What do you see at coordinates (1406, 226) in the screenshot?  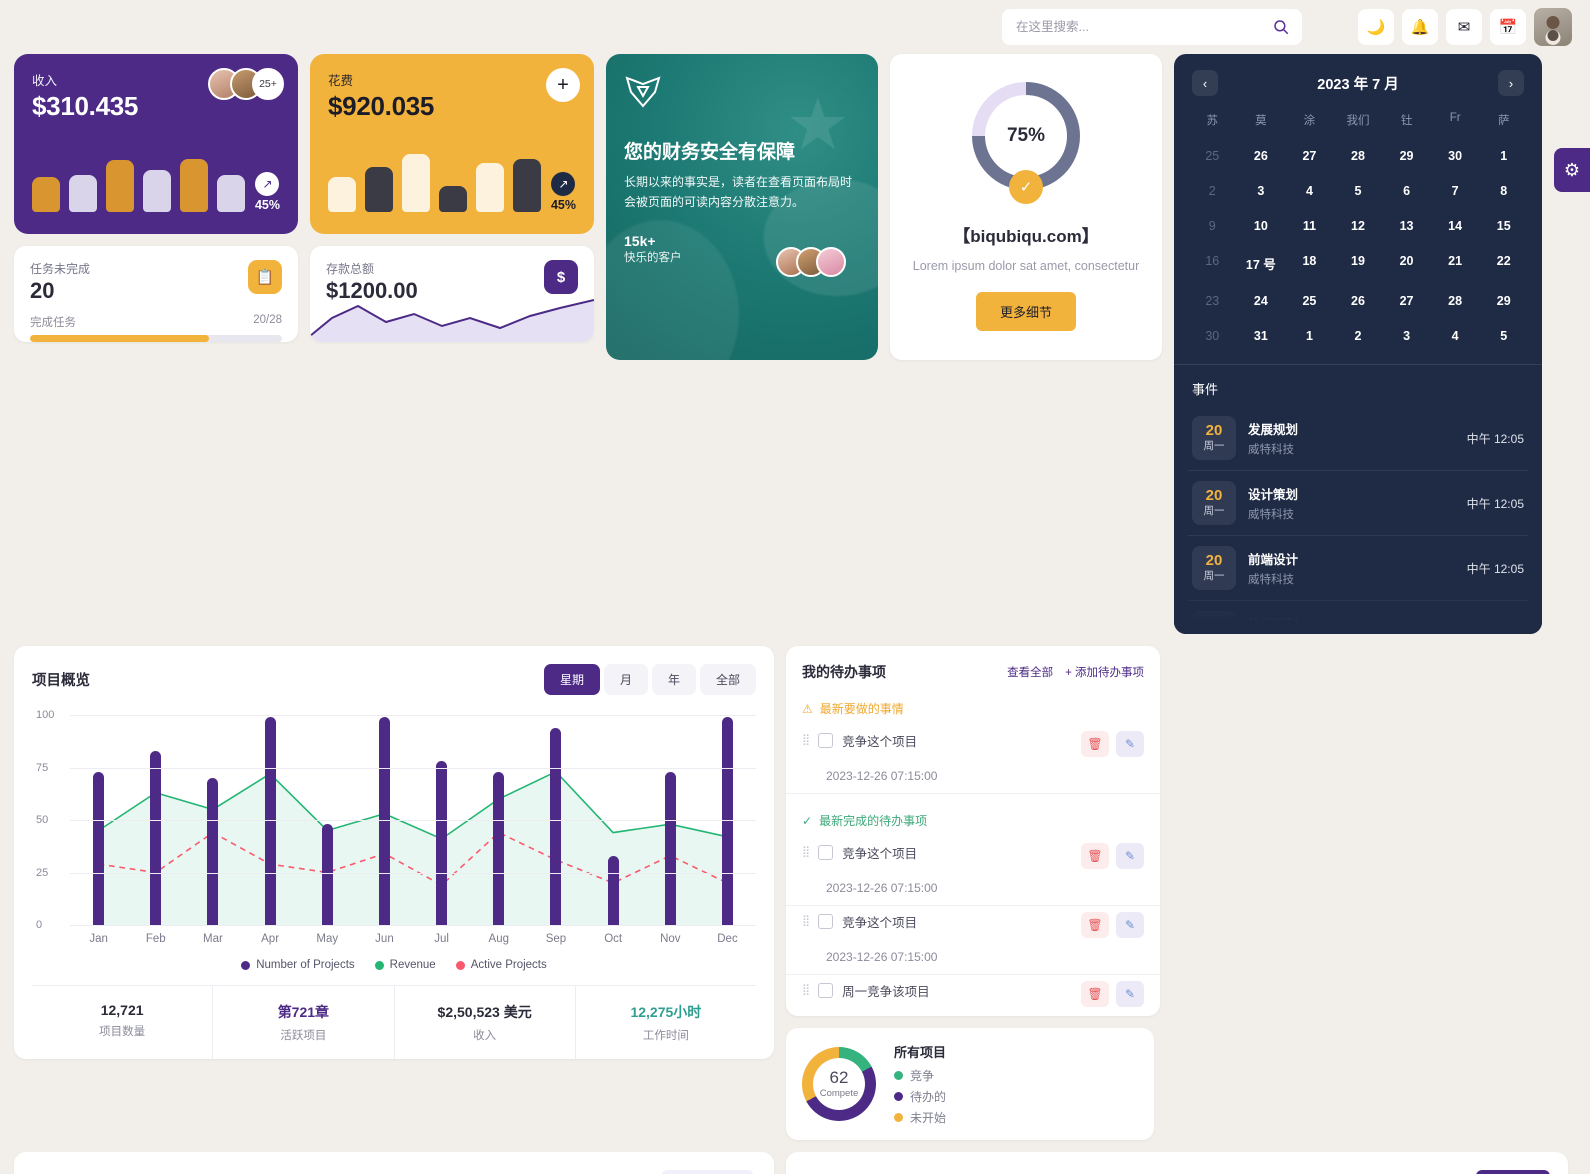 I see `calendar-day: 13` at bounding box center [1406, 226].